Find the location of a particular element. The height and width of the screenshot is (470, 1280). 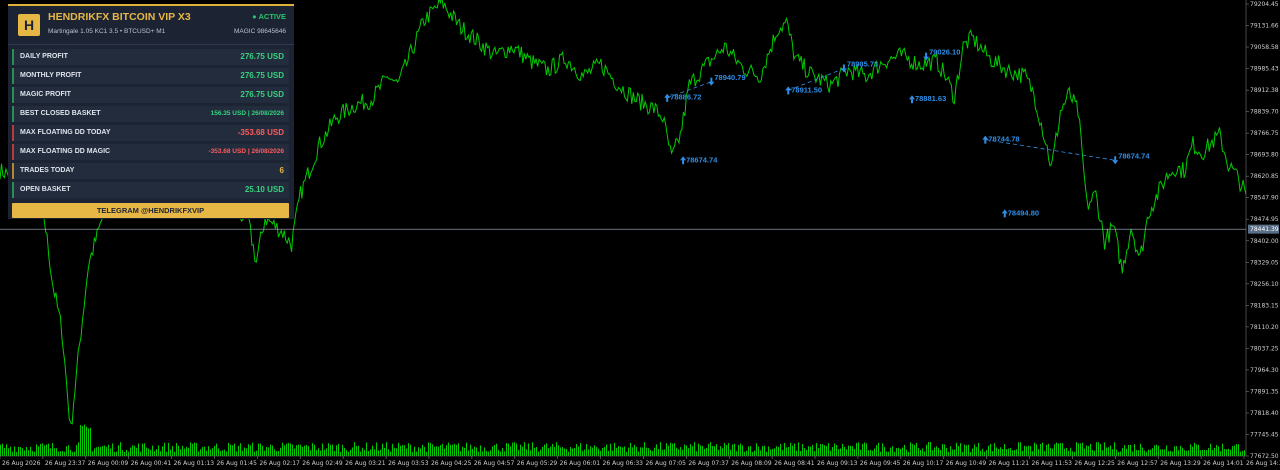

time-tick-label: 26 Aug 00:41 is located at coordinates (151, 463).